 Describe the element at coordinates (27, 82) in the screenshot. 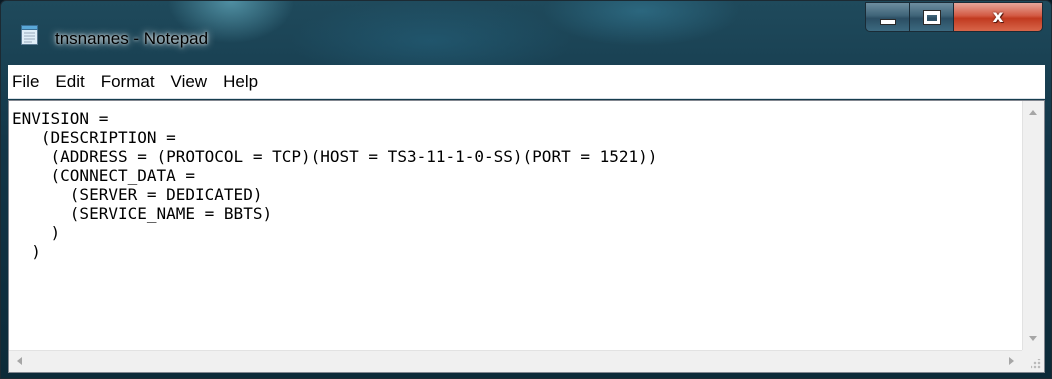

I see `menu-file: File` at that location.